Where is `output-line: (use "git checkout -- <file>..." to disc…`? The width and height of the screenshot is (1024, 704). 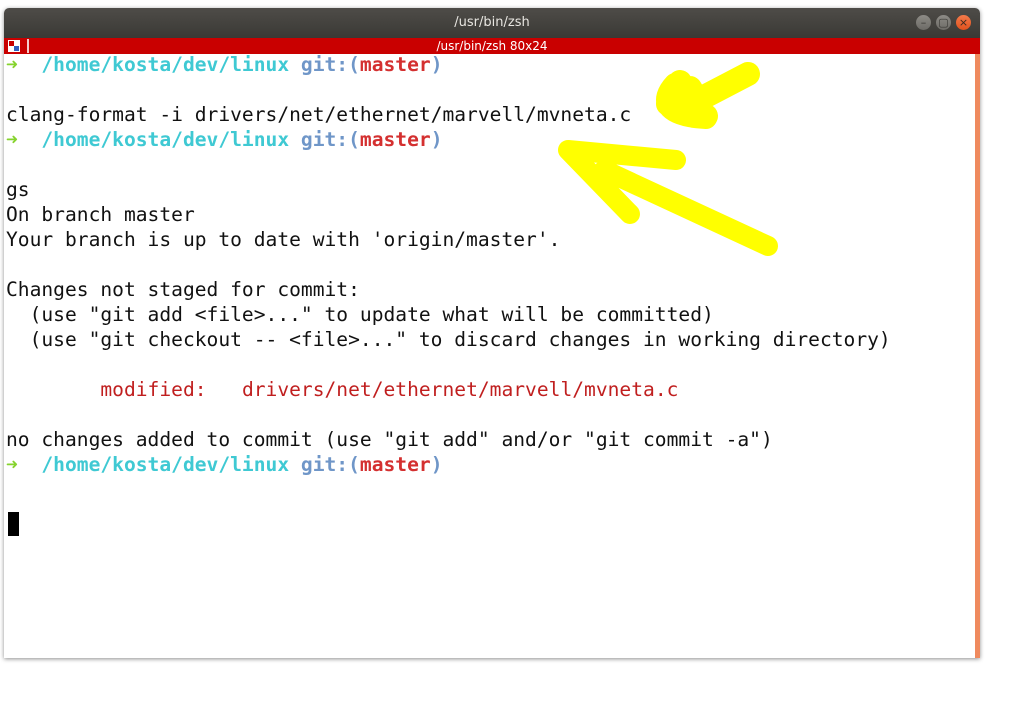
output-line: (use "git checkout -- <file>..." to disc… is located at coordinates (448, 339).